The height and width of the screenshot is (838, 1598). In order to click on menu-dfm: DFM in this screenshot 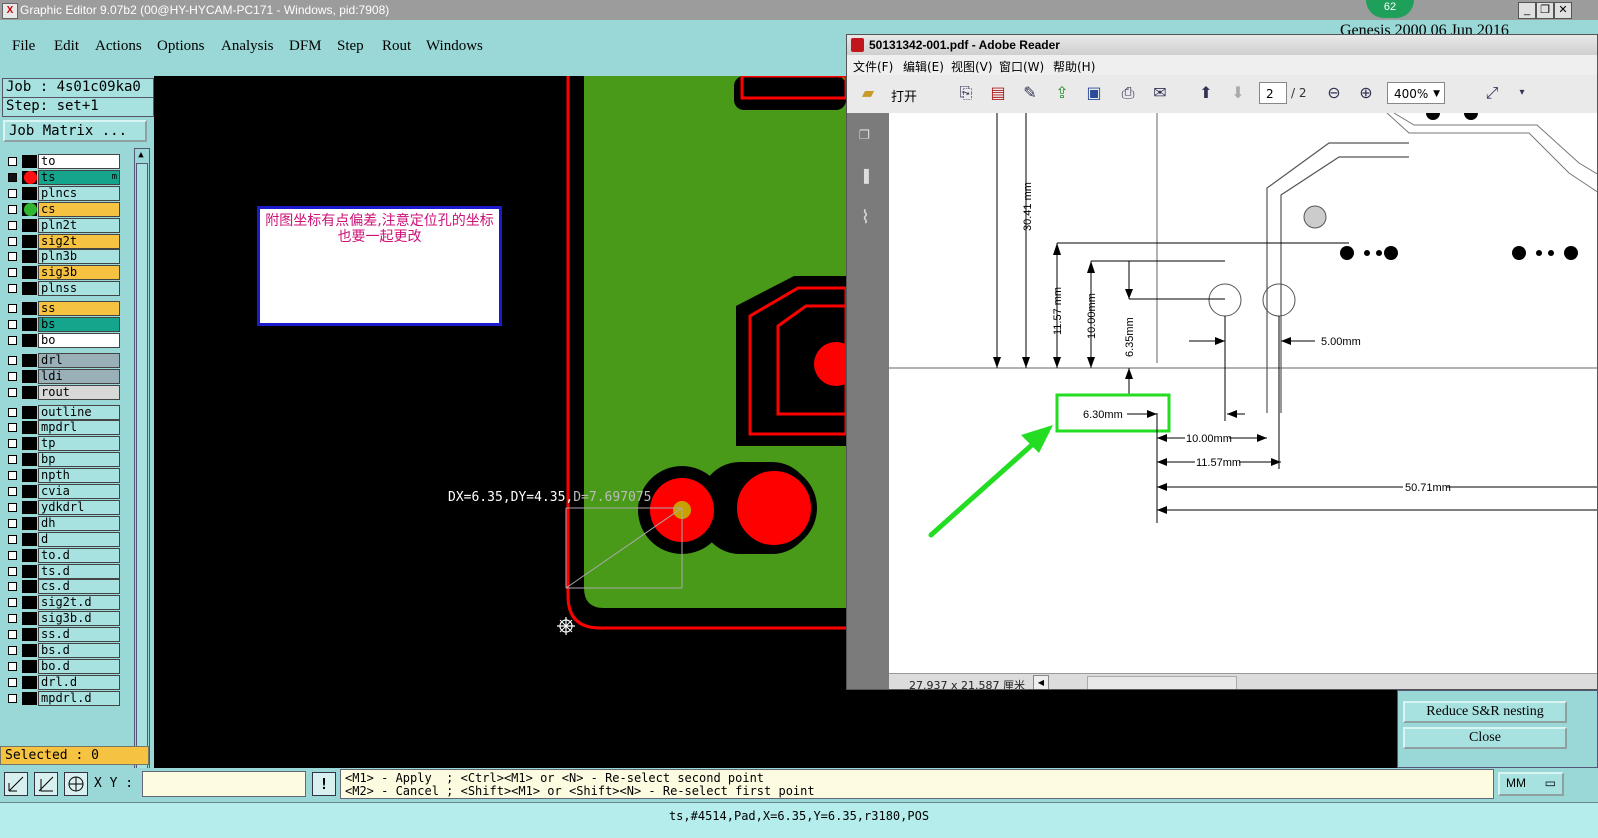, I will do `click(305, 46)`.